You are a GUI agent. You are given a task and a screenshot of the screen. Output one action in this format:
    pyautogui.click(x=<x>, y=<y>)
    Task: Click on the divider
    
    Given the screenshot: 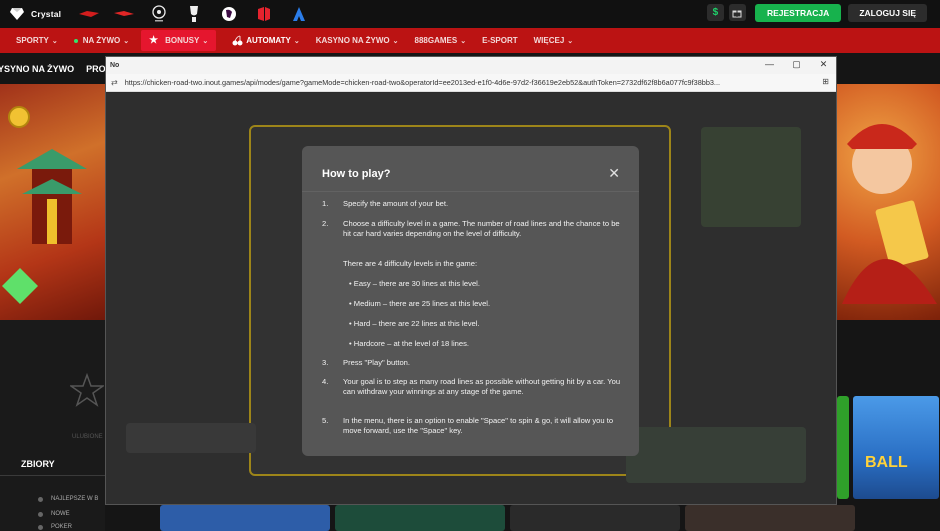 What is the action you would take?
    pyautogui.click(x=52, y=475)
    